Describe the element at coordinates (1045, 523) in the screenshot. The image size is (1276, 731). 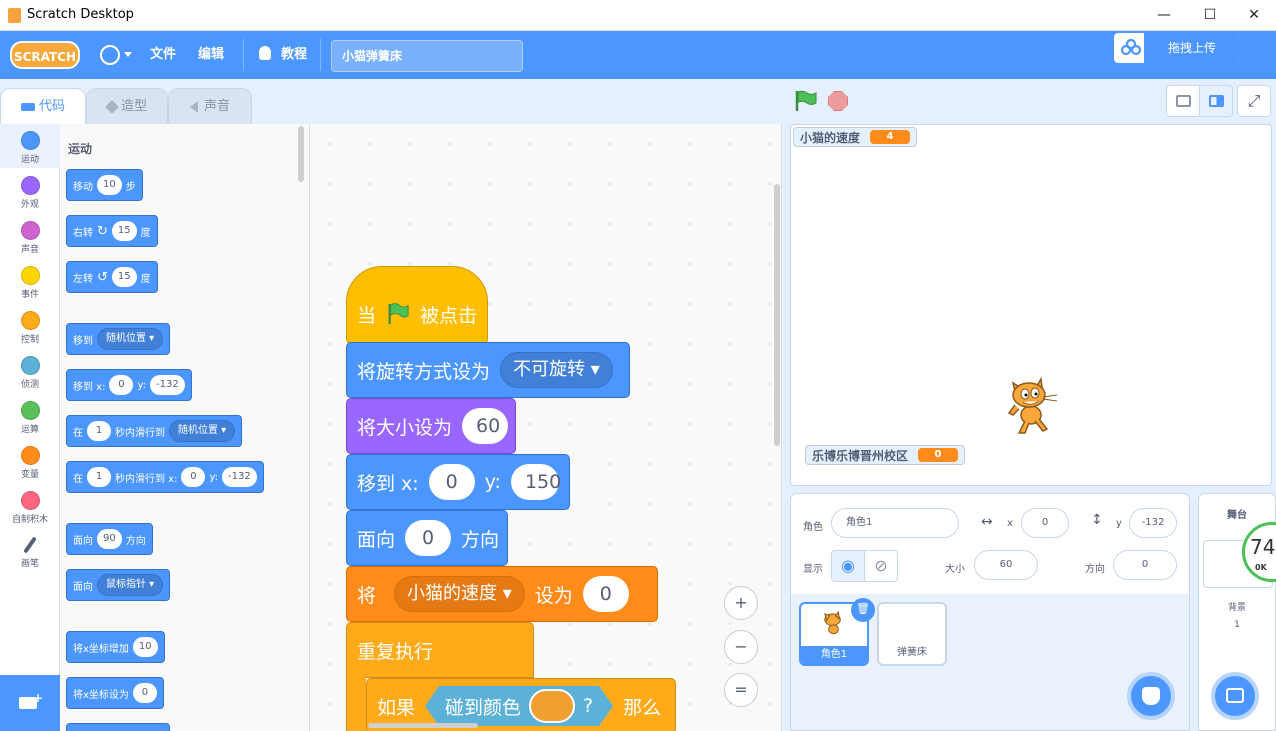
I see `x-input: 0` at that location.